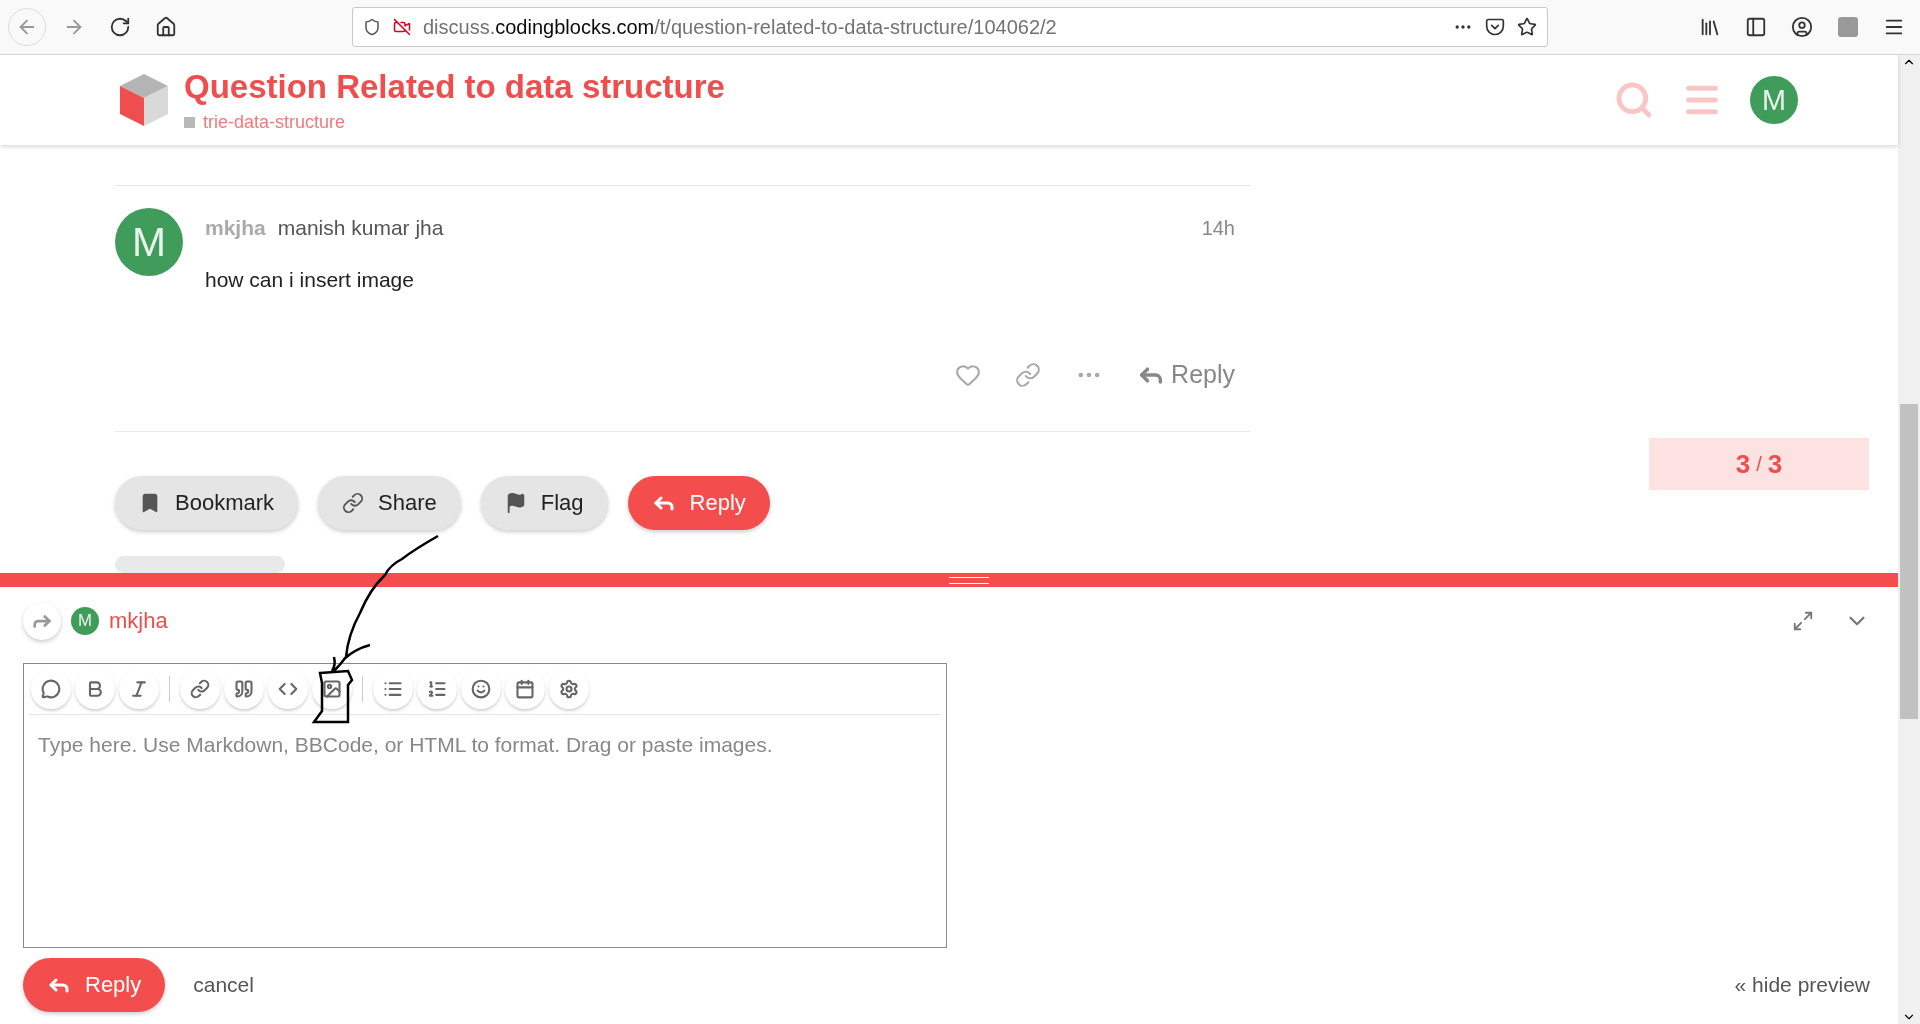 This screenshot has height=1024, width=1920. I want to click on share-button: Share, so click(389, 503).